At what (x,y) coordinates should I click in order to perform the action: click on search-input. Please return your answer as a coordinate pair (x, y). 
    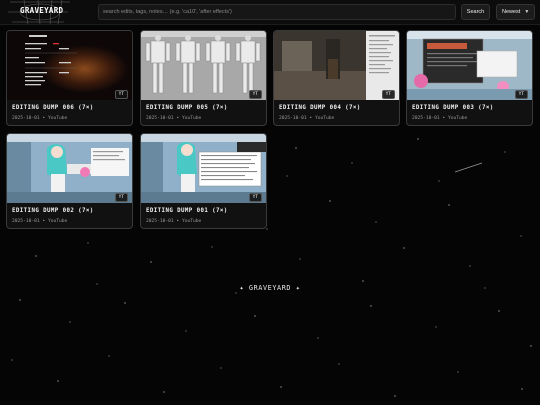
    Looking at the image, I should click on (277, 12).